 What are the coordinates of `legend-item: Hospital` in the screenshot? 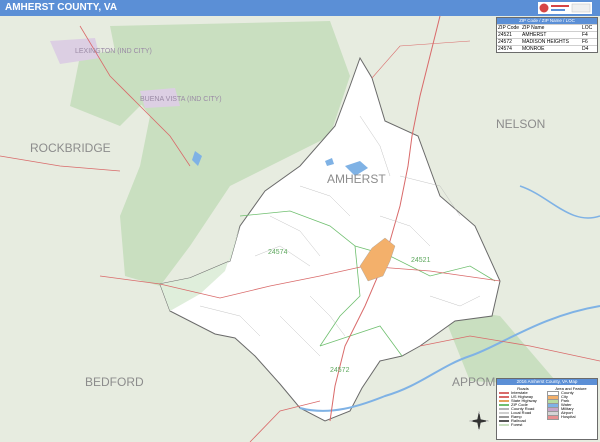 It's located at (571, 417).